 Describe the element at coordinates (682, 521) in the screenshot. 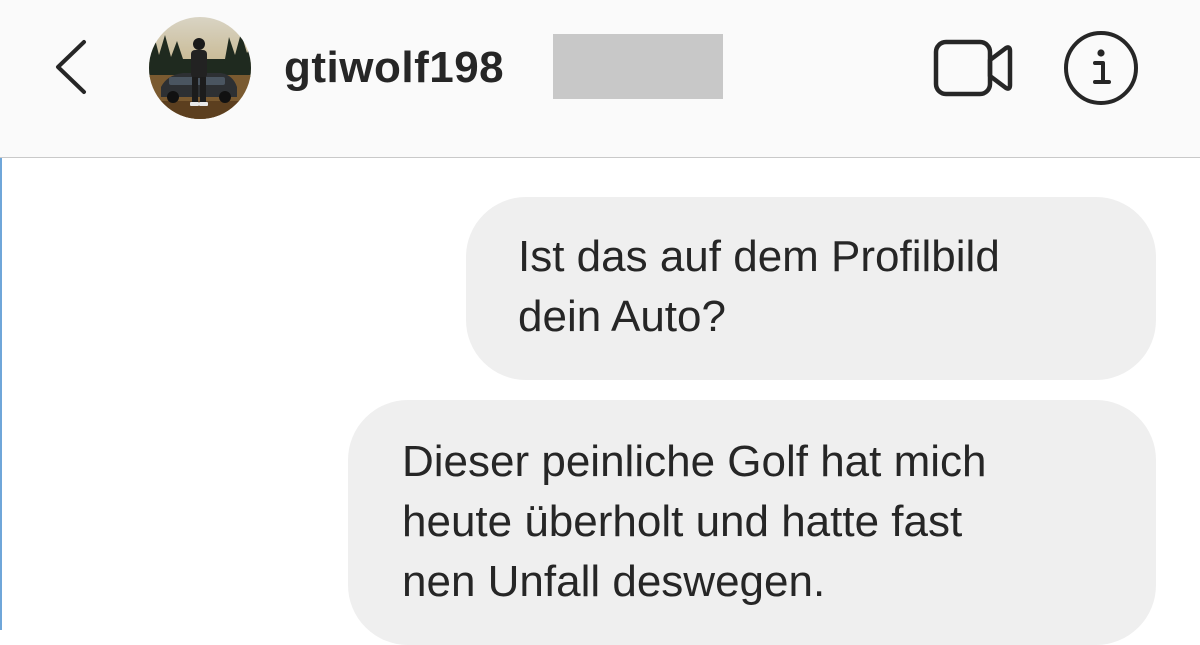

I see `message-text-line: heute überholt und hatte fast` at that location.